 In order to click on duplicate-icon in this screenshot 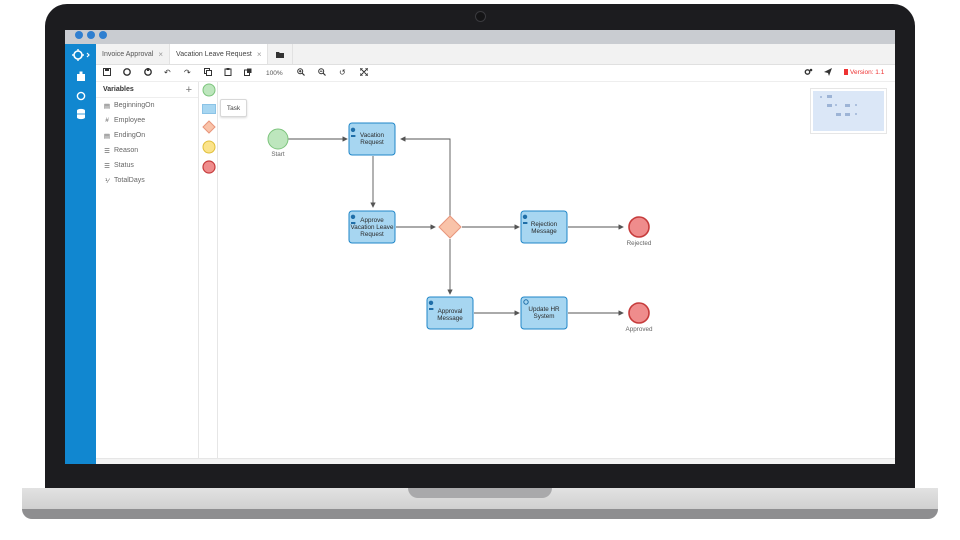, I will do `click(248, 73)`.